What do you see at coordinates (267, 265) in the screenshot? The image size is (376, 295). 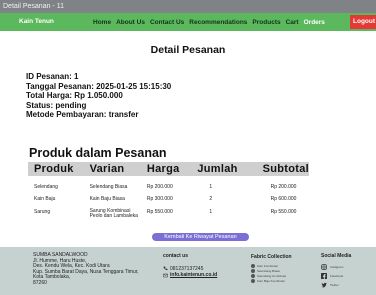 I see `fabric-item-label: Kain Kombinasi` at bounding box center [267, 265].